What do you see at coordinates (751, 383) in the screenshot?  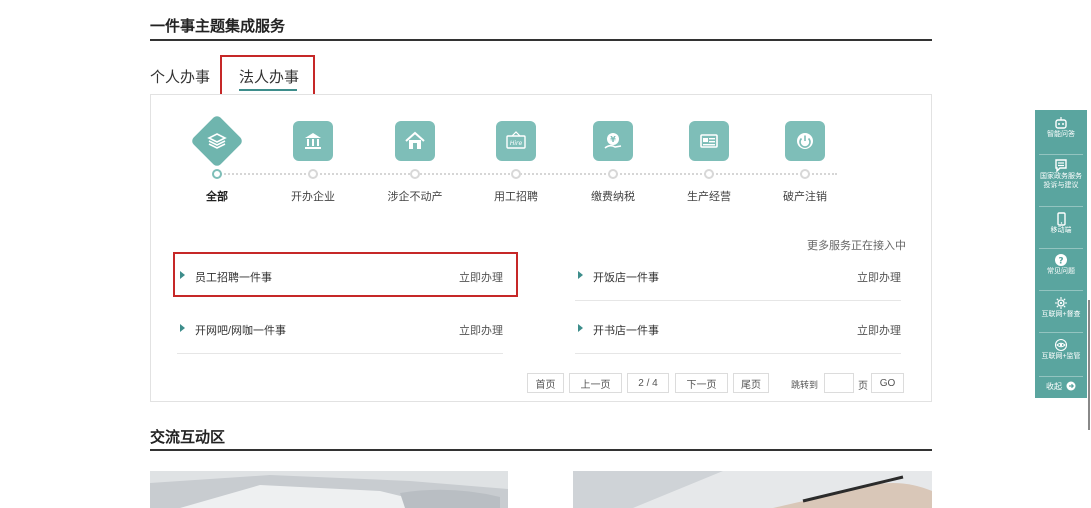 I see `last-page-button: 尾页` at bounding box center [751, 383].